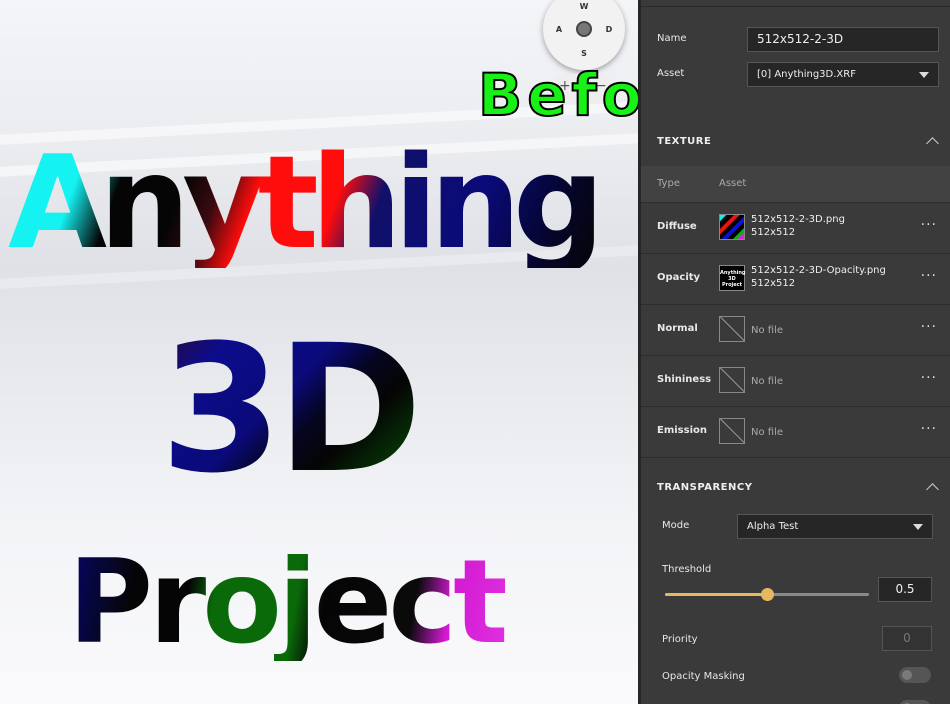 The width and height of the screenshot is (950, 704). I want to click on transparency-section-title: TRANSPARENCY, so click(705, 487).